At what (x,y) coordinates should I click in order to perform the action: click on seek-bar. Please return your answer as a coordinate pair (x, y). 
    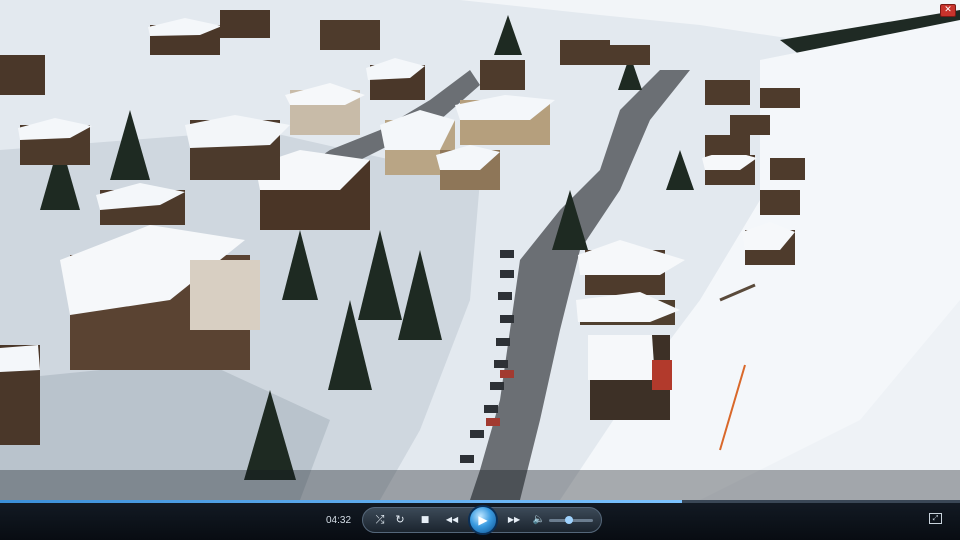
    Looking at the image, I should click on (480, 501).